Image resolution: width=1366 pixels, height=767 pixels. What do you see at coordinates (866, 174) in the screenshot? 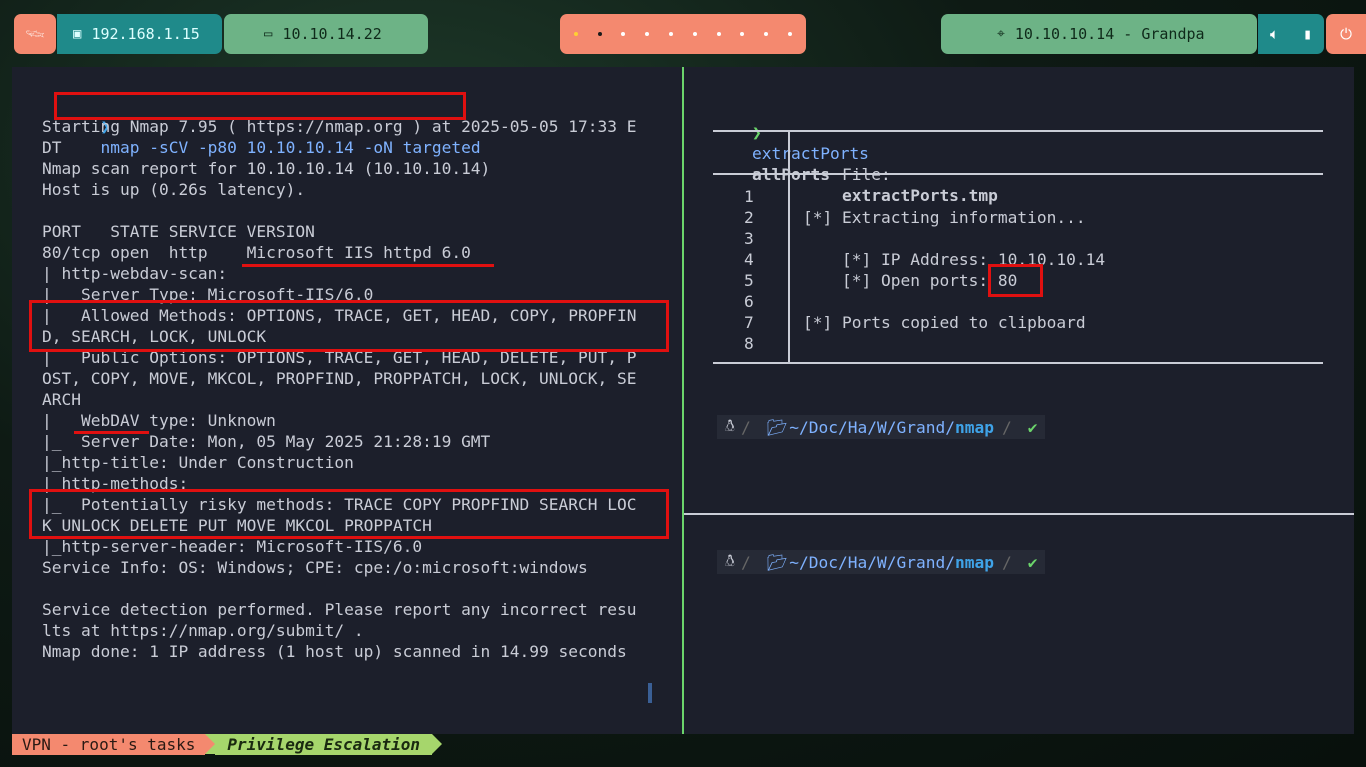
I see `file-label: File:` at bounding box center [866, 174].